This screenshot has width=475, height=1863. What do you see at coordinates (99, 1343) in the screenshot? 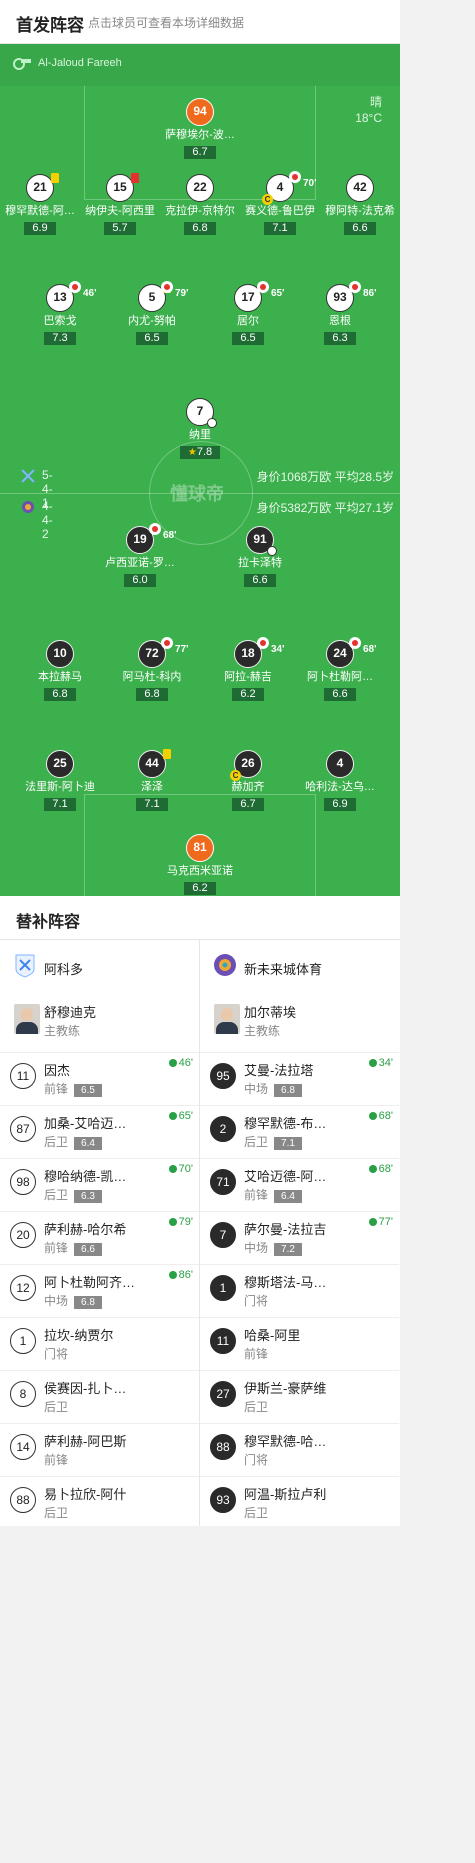
I see `sub-player-row: 1 拉坎-纳贾尔 门将` at bounding box center [99, 1343].